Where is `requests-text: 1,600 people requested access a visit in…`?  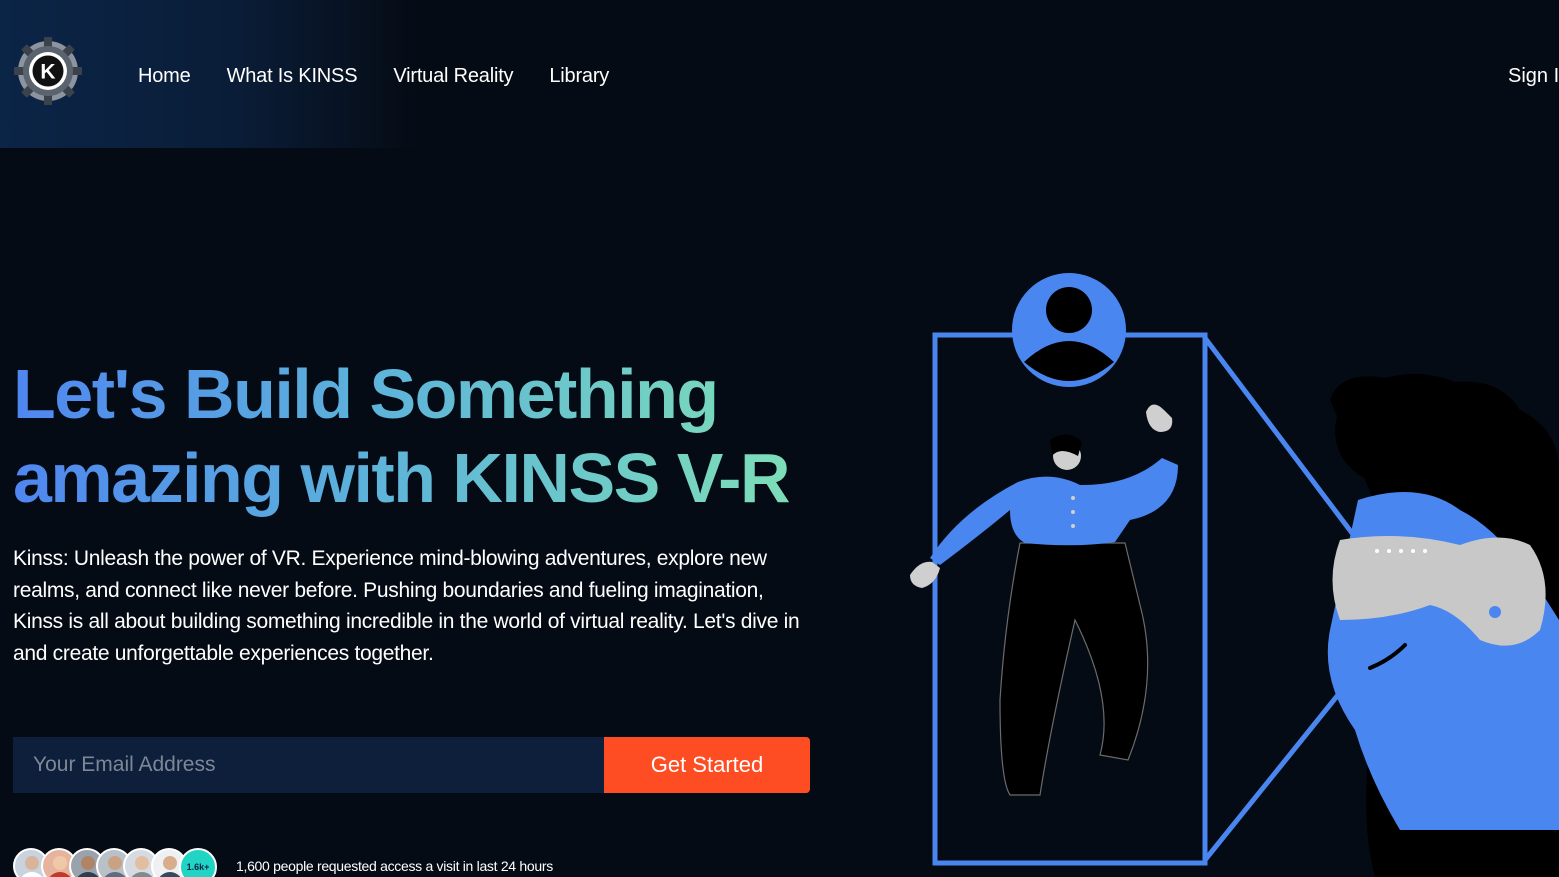
requests-text: 1,600 people requested access a visit in… is located at coordinates (394, 866).